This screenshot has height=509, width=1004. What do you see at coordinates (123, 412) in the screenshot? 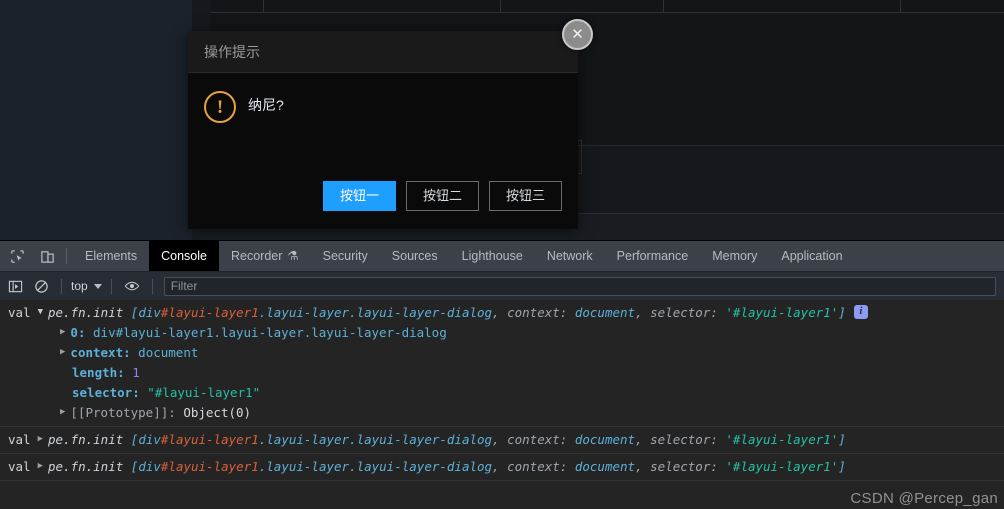
I see `property-key: [[Prototype]]:` at bounding box center [123, 412].